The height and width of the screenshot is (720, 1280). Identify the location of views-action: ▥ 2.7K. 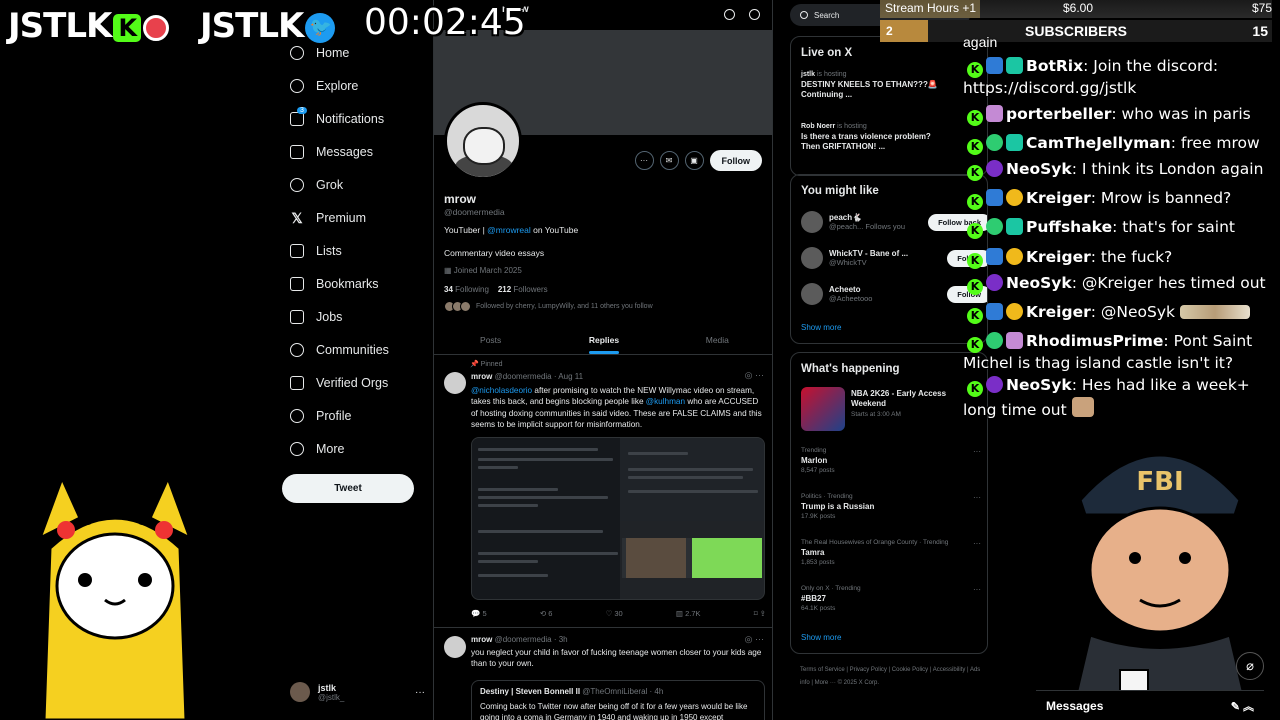
(688, 613).